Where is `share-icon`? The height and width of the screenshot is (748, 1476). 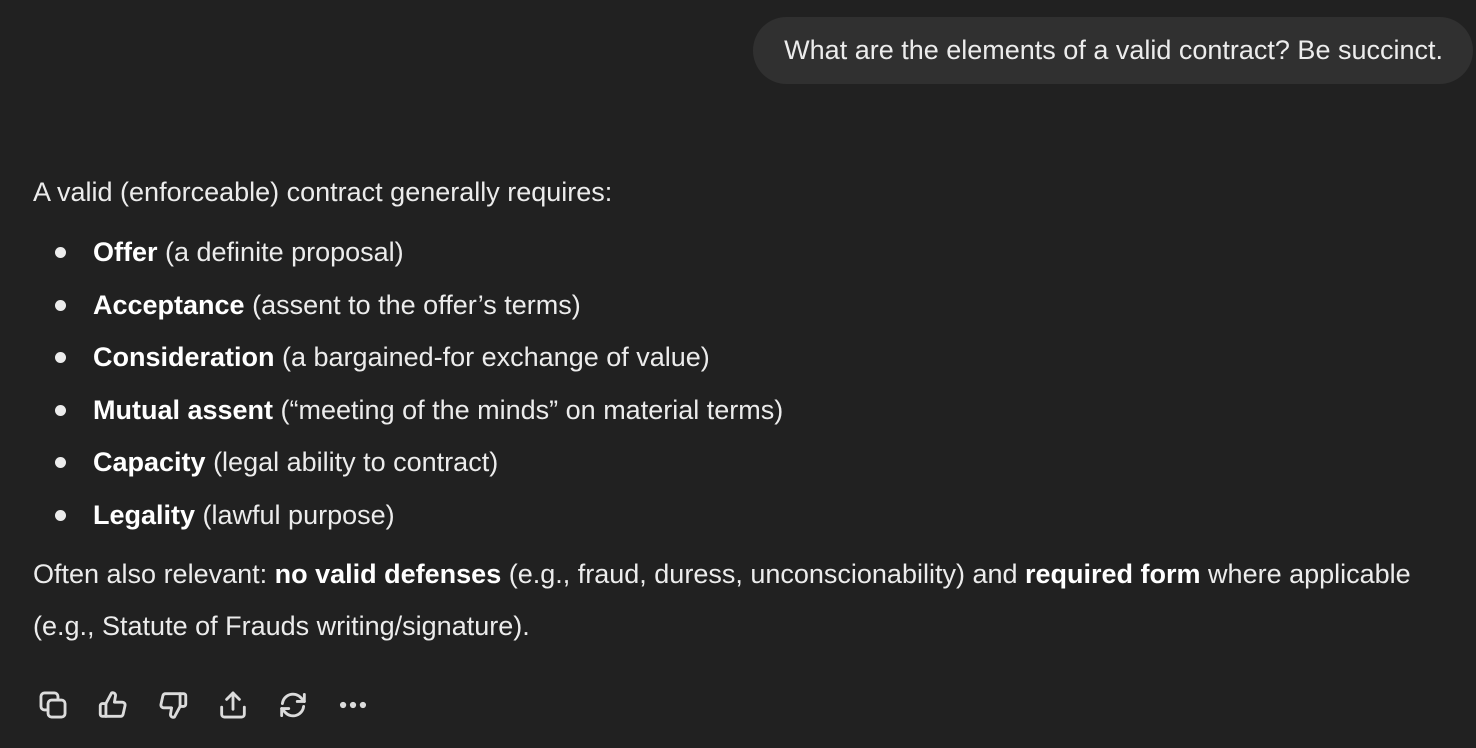 share-icon is located at coordinates (233, 705).